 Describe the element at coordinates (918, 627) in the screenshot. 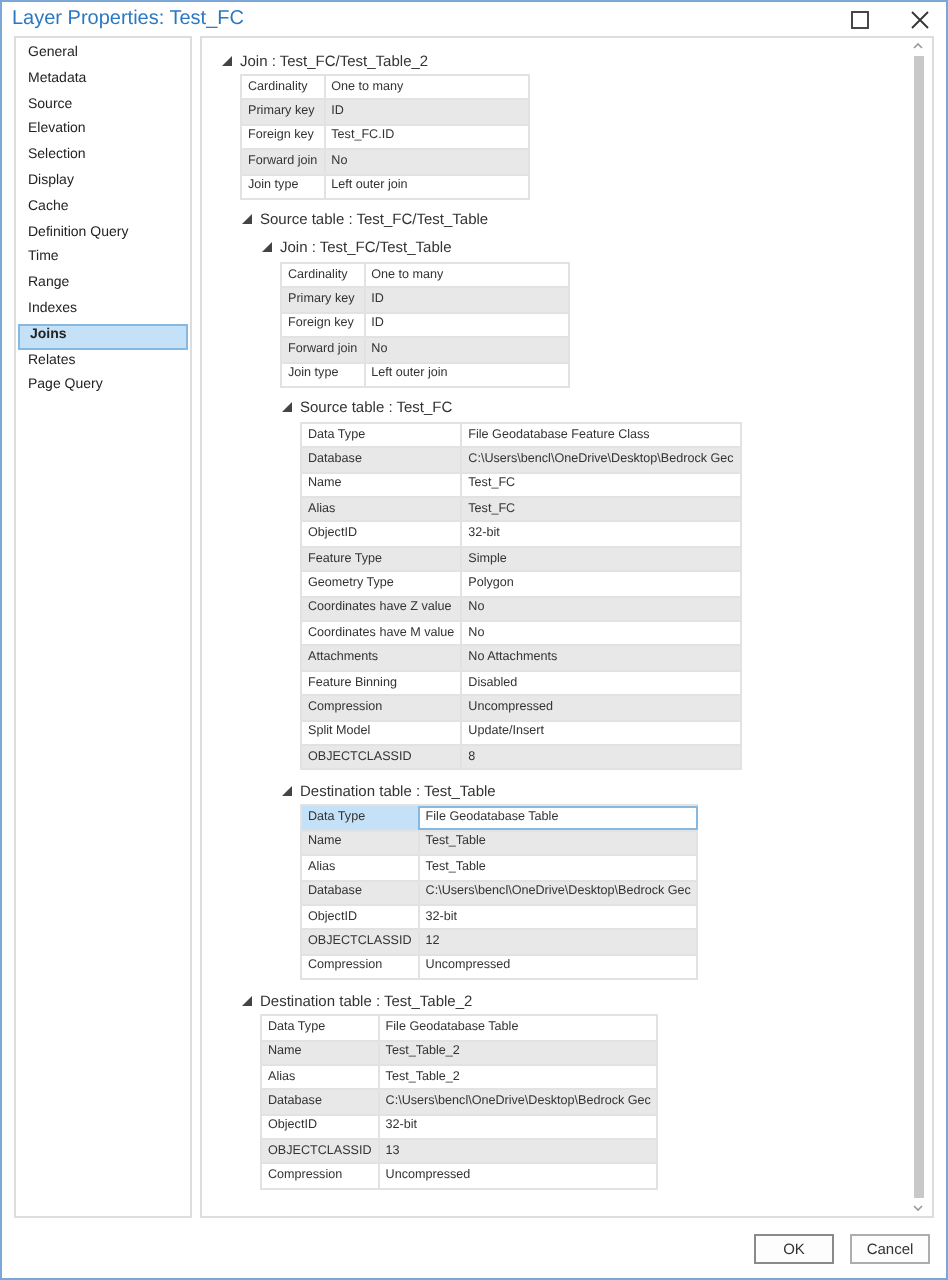

I see `scrollbar` at that location.